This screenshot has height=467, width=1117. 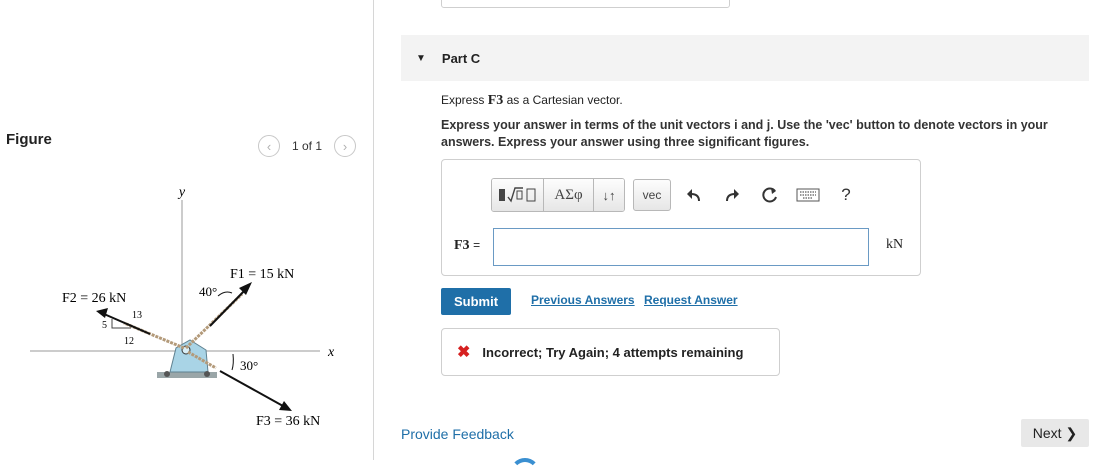 What do you see at coordinates (29, 139) in the screenshot?
I see `figure-title: Figure` at bounding box center [29, 139].